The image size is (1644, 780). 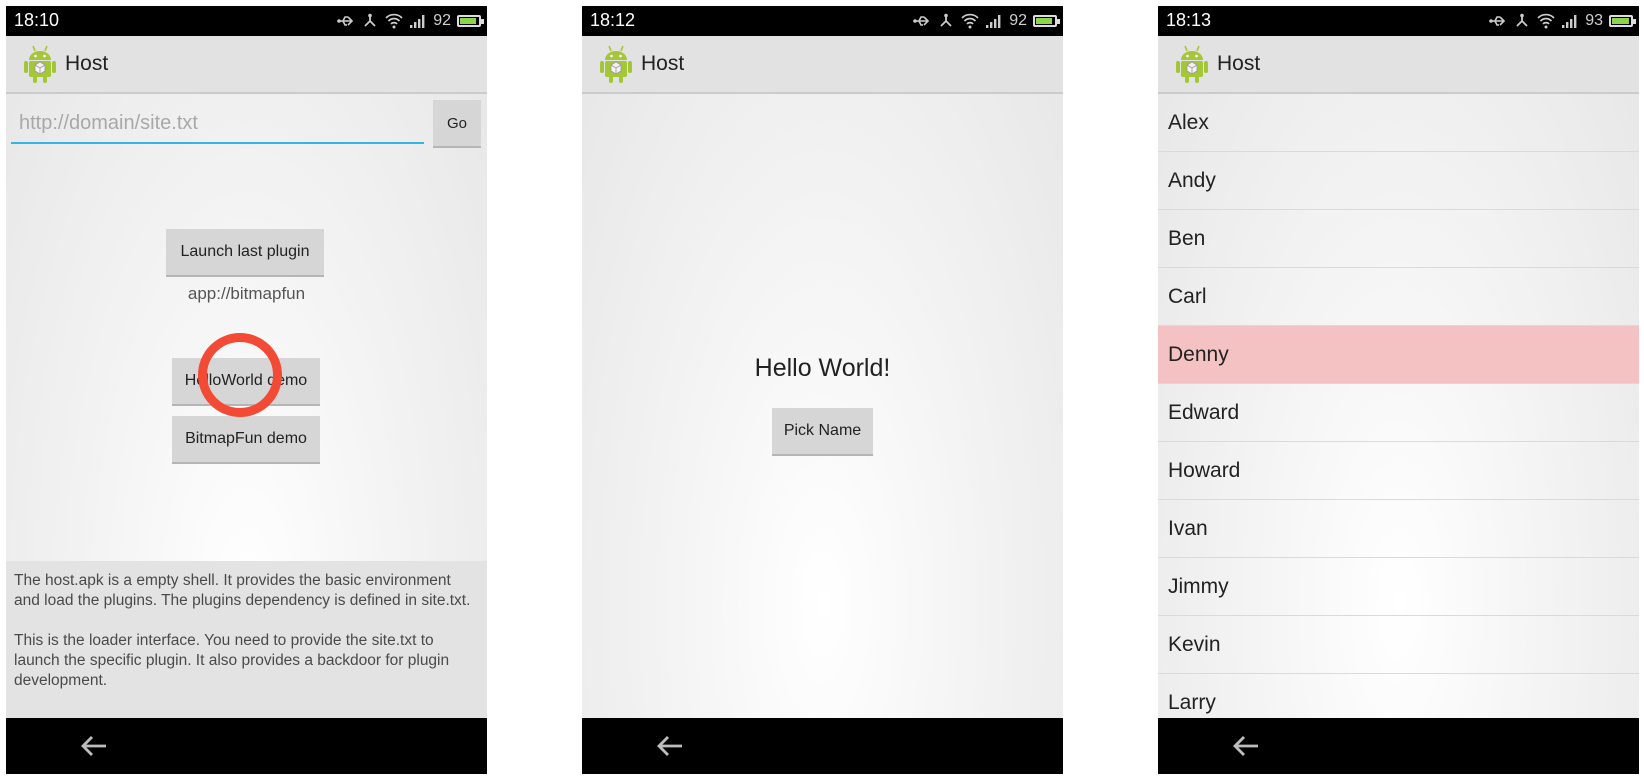 I want to click on status-bar: 18:12 92, so click(x=822, y=21).